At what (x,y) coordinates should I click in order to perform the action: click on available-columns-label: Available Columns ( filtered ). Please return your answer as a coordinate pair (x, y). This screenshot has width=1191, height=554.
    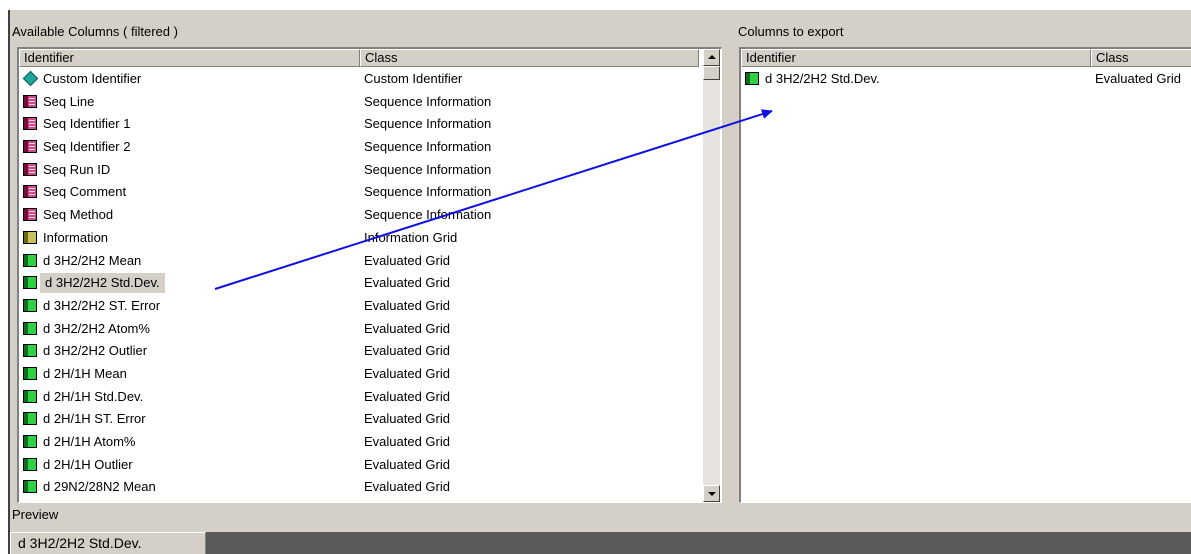
    Looking at the image, I should click on (95, 31).